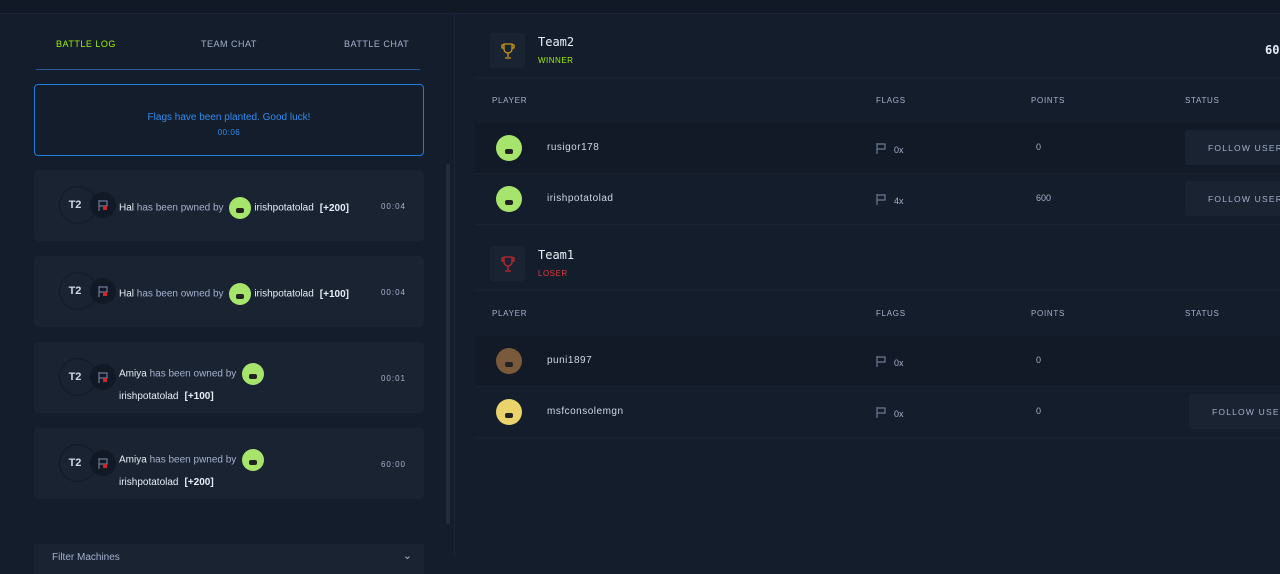 The width and height of the screenshot is (1280, 574). I want to click on player-name: msfconsolemgn, so click(585, 411).